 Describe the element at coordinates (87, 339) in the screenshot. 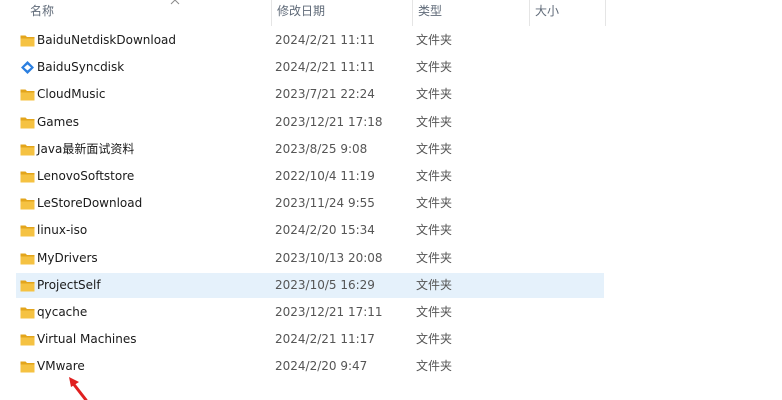

I see `file-name: Virtual Machines` at that location.